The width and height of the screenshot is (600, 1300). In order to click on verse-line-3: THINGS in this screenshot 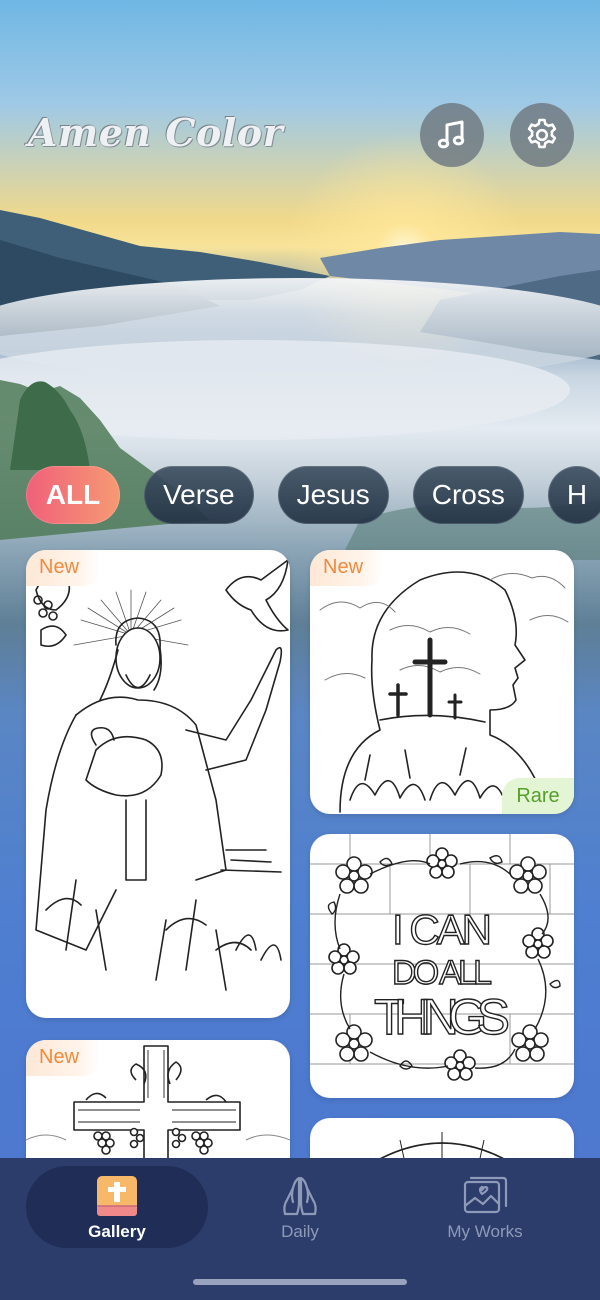, I will do `click(442, 1017)`.